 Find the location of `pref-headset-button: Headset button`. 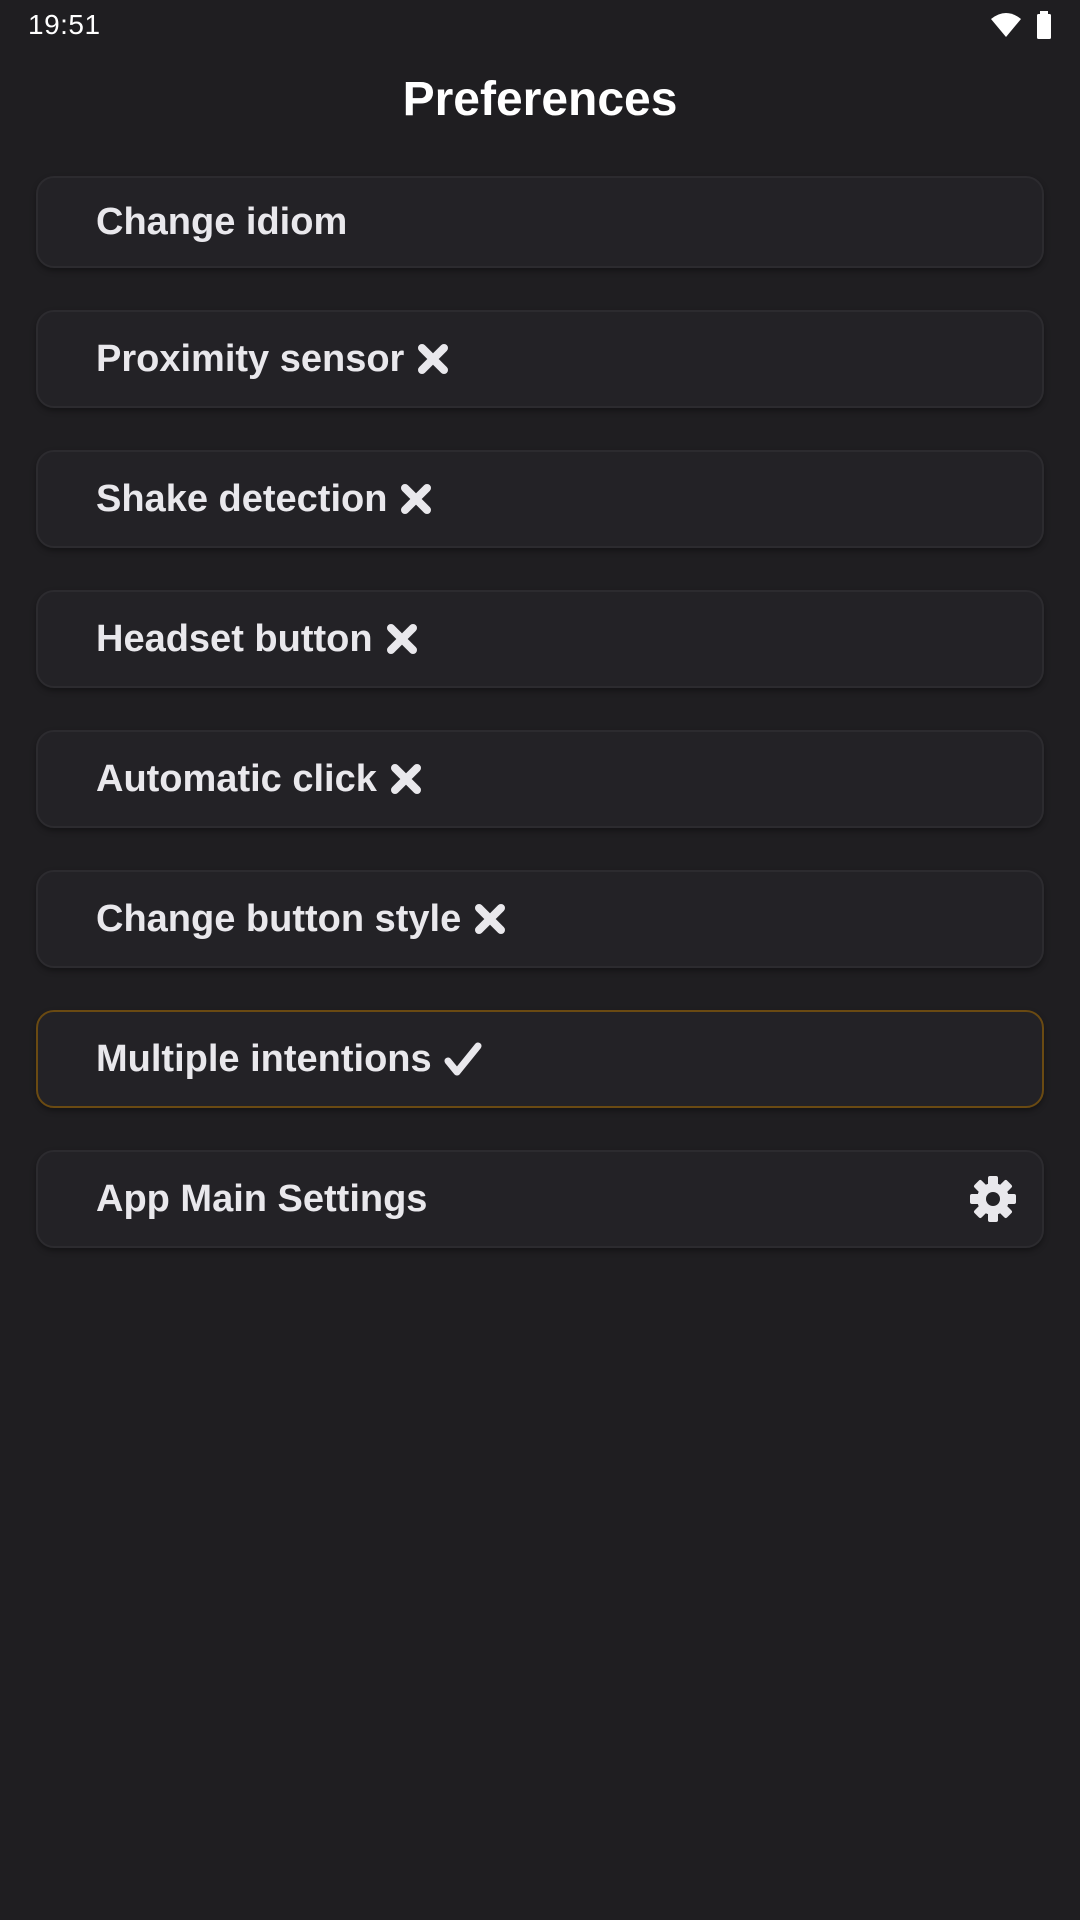

pref-headset-button: Headset button is located at coordinates (540, 639).